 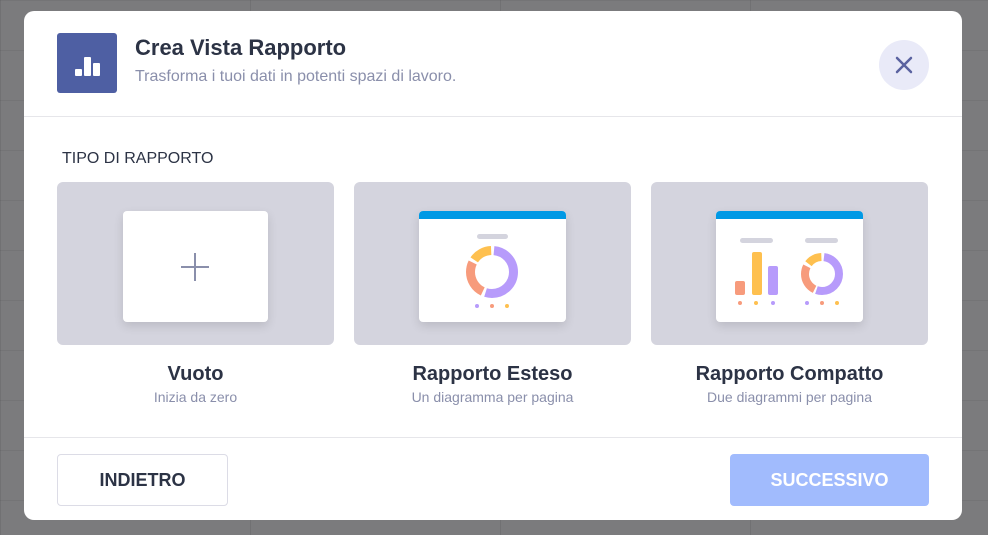 What do you see at coordinates (195, 397) in the screenshot?
I see `option-desc: Inizia da zero` at bounding box center [195, 397].